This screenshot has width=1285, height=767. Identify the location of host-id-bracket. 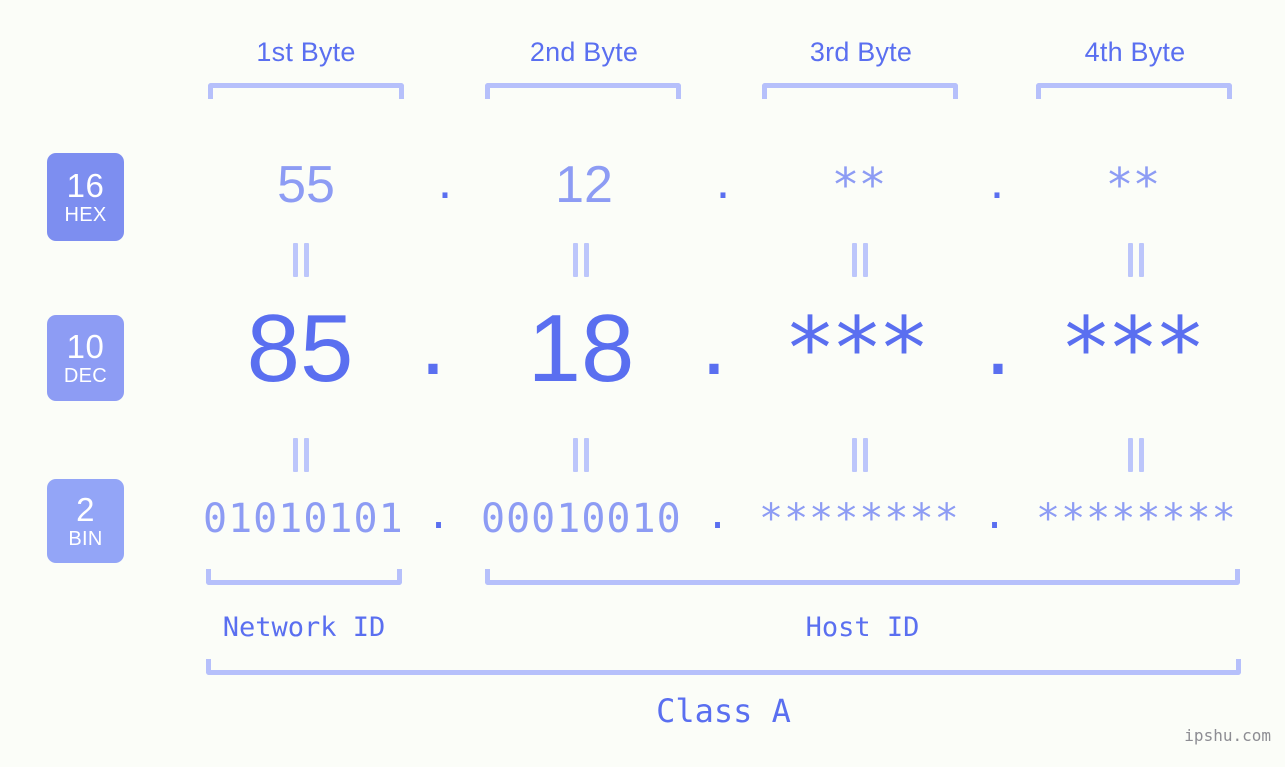
(862, 577).